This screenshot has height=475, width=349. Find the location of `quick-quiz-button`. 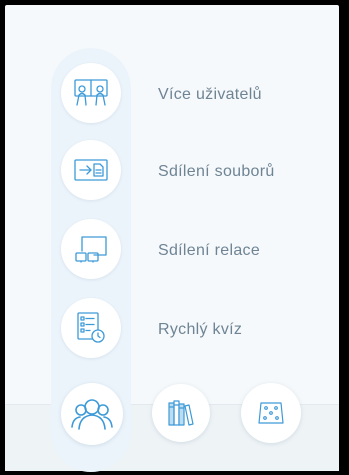

quick-quiz-button is located at coordinates (91, 328).